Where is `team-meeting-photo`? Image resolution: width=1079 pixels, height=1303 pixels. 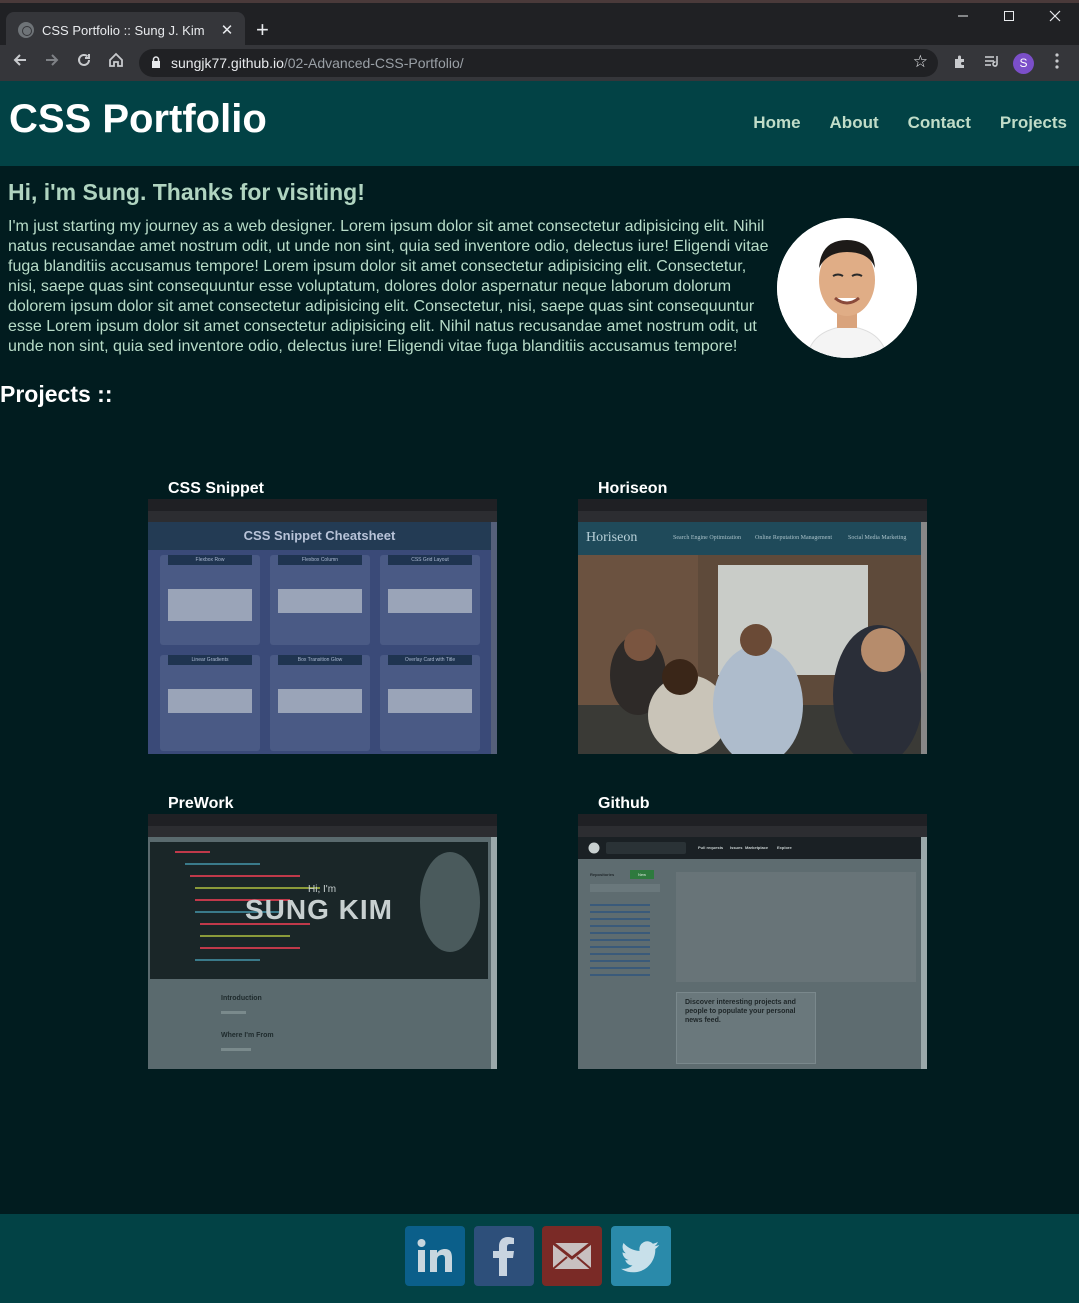
team-meeting-photo is located at coordinates (749, 654).